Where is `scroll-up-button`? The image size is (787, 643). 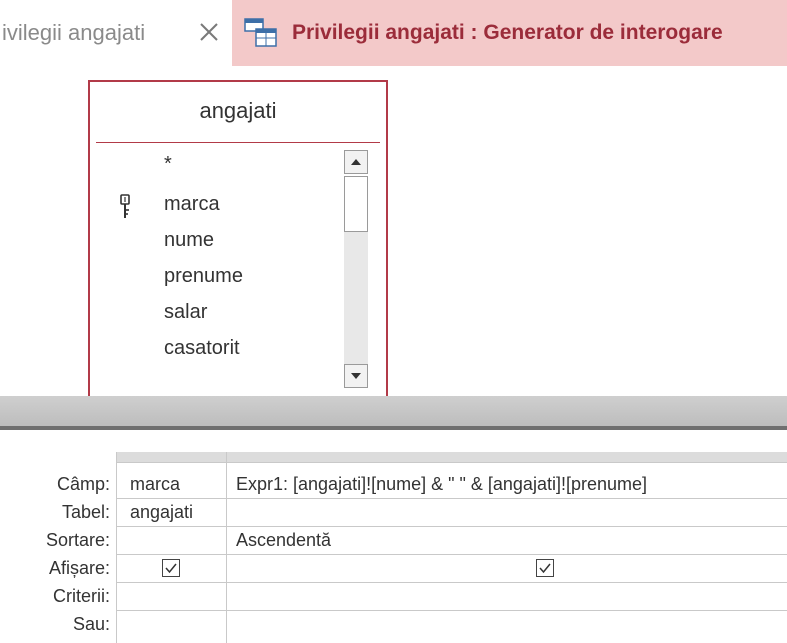 scroll-up-button is located at coordinates (356, 162).